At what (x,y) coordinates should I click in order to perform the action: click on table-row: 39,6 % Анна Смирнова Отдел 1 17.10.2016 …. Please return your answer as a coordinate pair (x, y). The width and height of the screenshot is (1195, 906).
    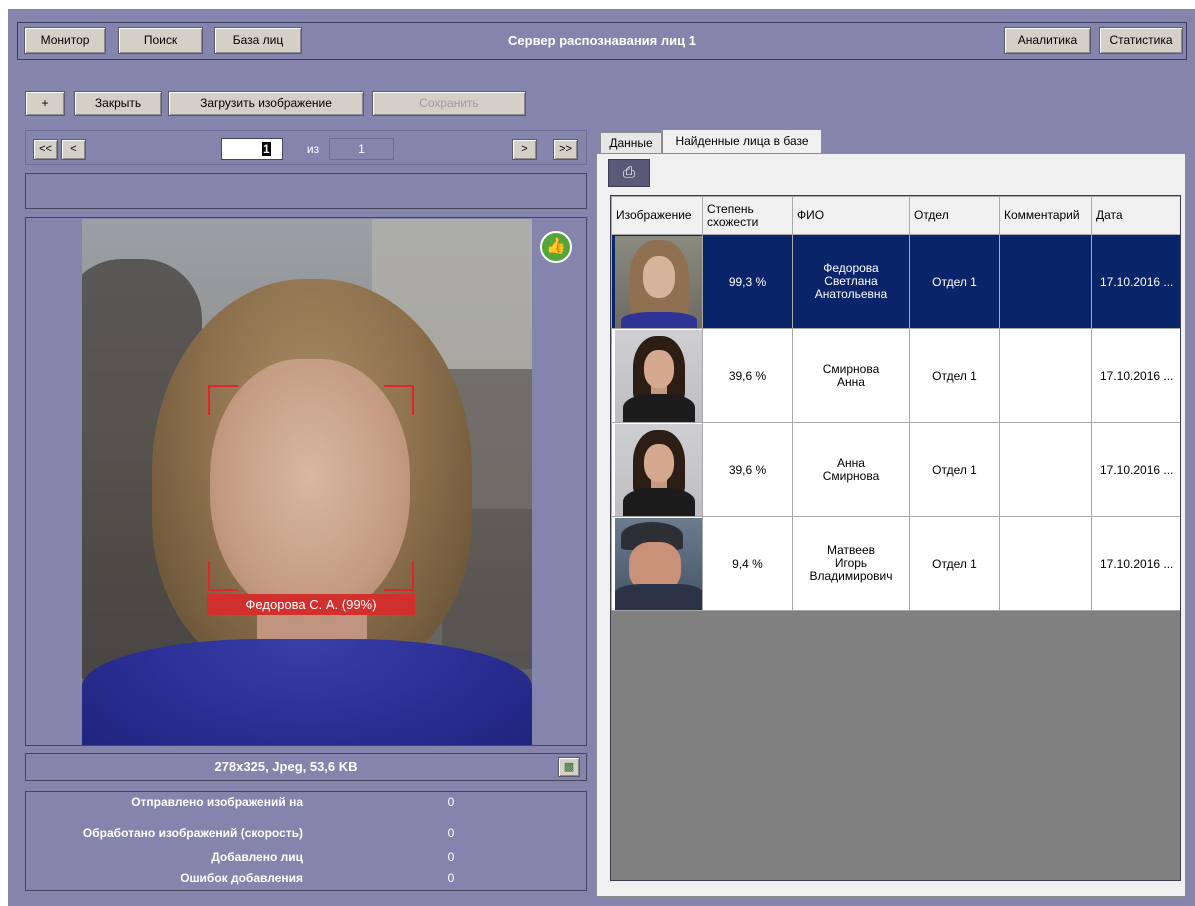
    Looking at the image, I should click on (895, 469).